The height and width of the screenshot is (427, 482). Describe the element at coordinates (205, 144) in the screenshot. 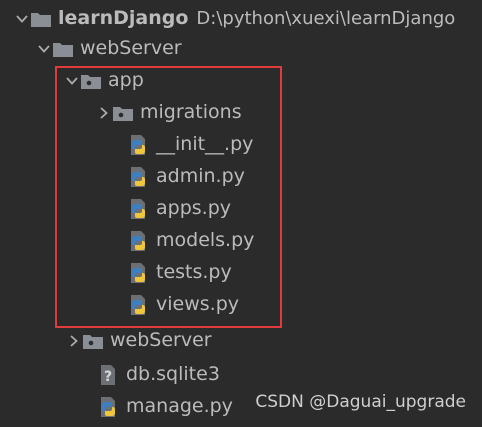

I see `tree-item-label: __init__.py` at that location.